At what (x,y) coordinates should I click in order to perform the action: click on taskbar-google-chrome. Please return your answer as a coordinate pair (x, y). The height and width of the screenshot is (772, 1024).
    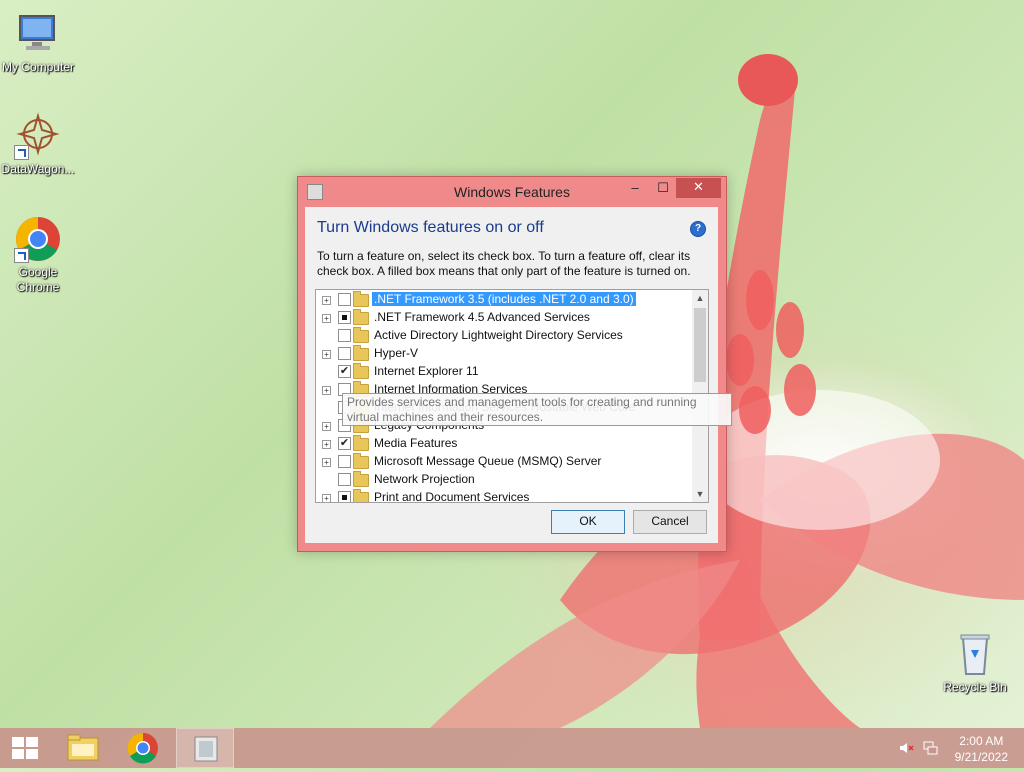
    Looking at the image, I should click on (143, 748).